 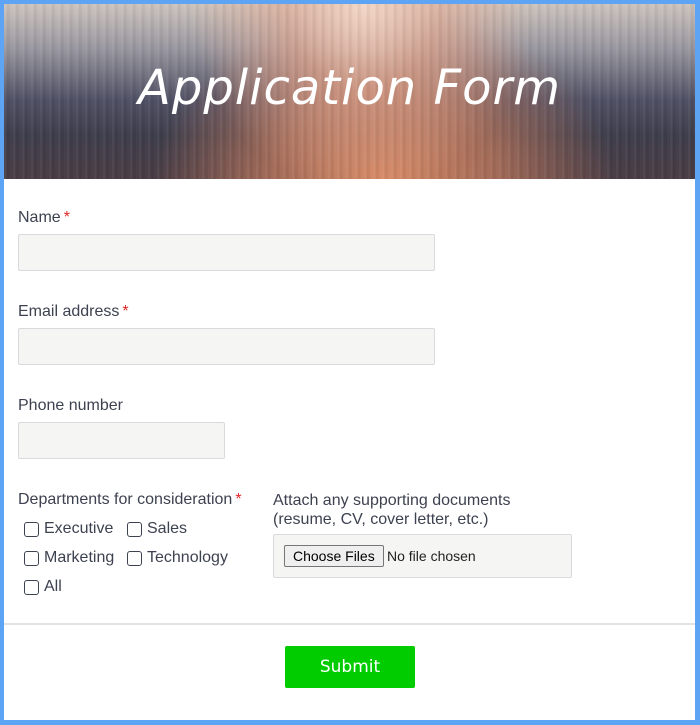 What do you see at coordinates (381, 519) in the screenshot?
I see `attachments-label-line2: (resume, CV, cover letter, etc.)` at bounding box center [381, 519].